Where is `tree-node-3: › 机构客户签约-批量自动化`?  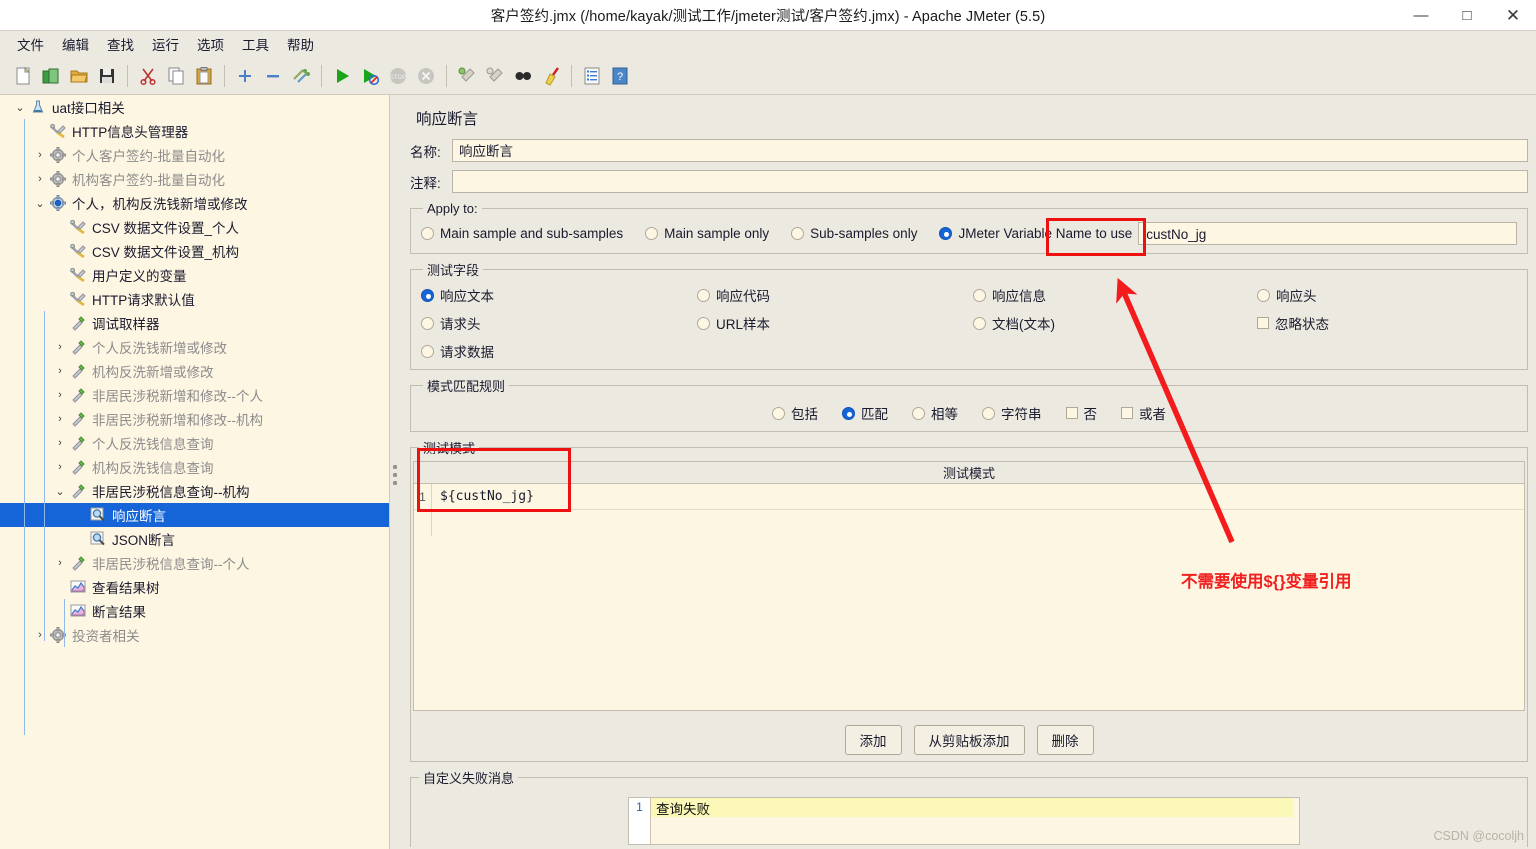 tree-node-3: › 机构客户签约-批量自动化 is located at coordinates (194, 179).